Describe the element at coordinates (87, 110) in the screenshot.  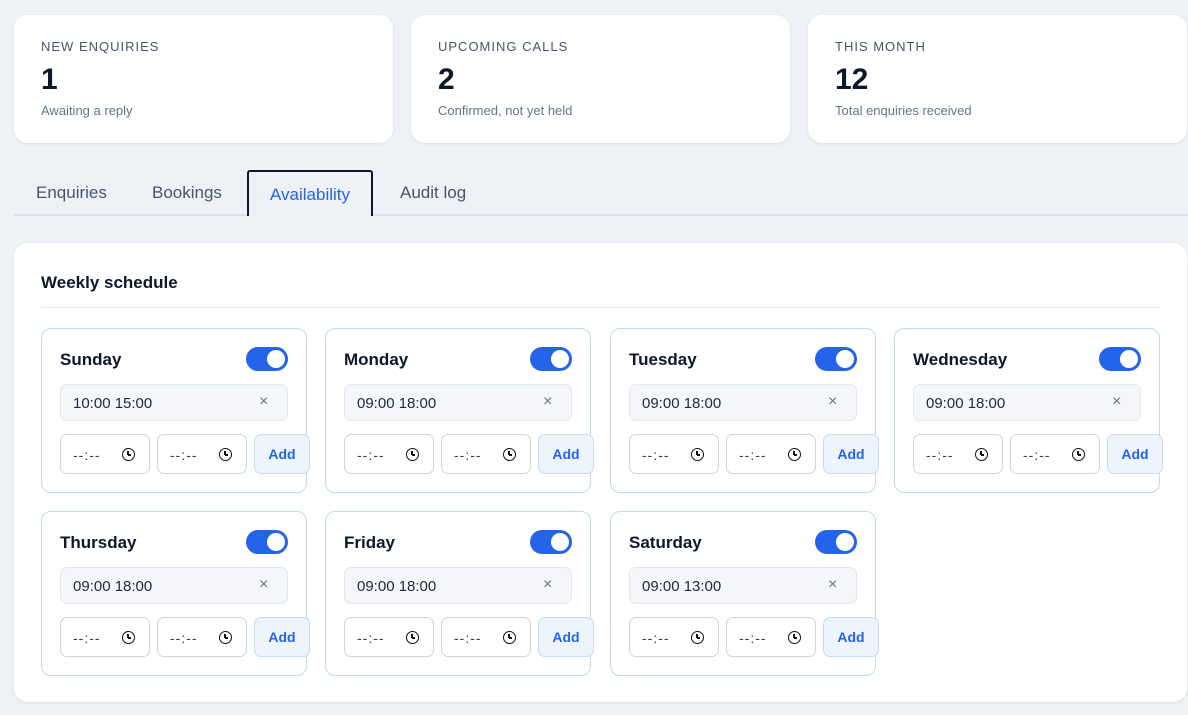
I see `stat-subtext: Awaiting a reply` at that location.